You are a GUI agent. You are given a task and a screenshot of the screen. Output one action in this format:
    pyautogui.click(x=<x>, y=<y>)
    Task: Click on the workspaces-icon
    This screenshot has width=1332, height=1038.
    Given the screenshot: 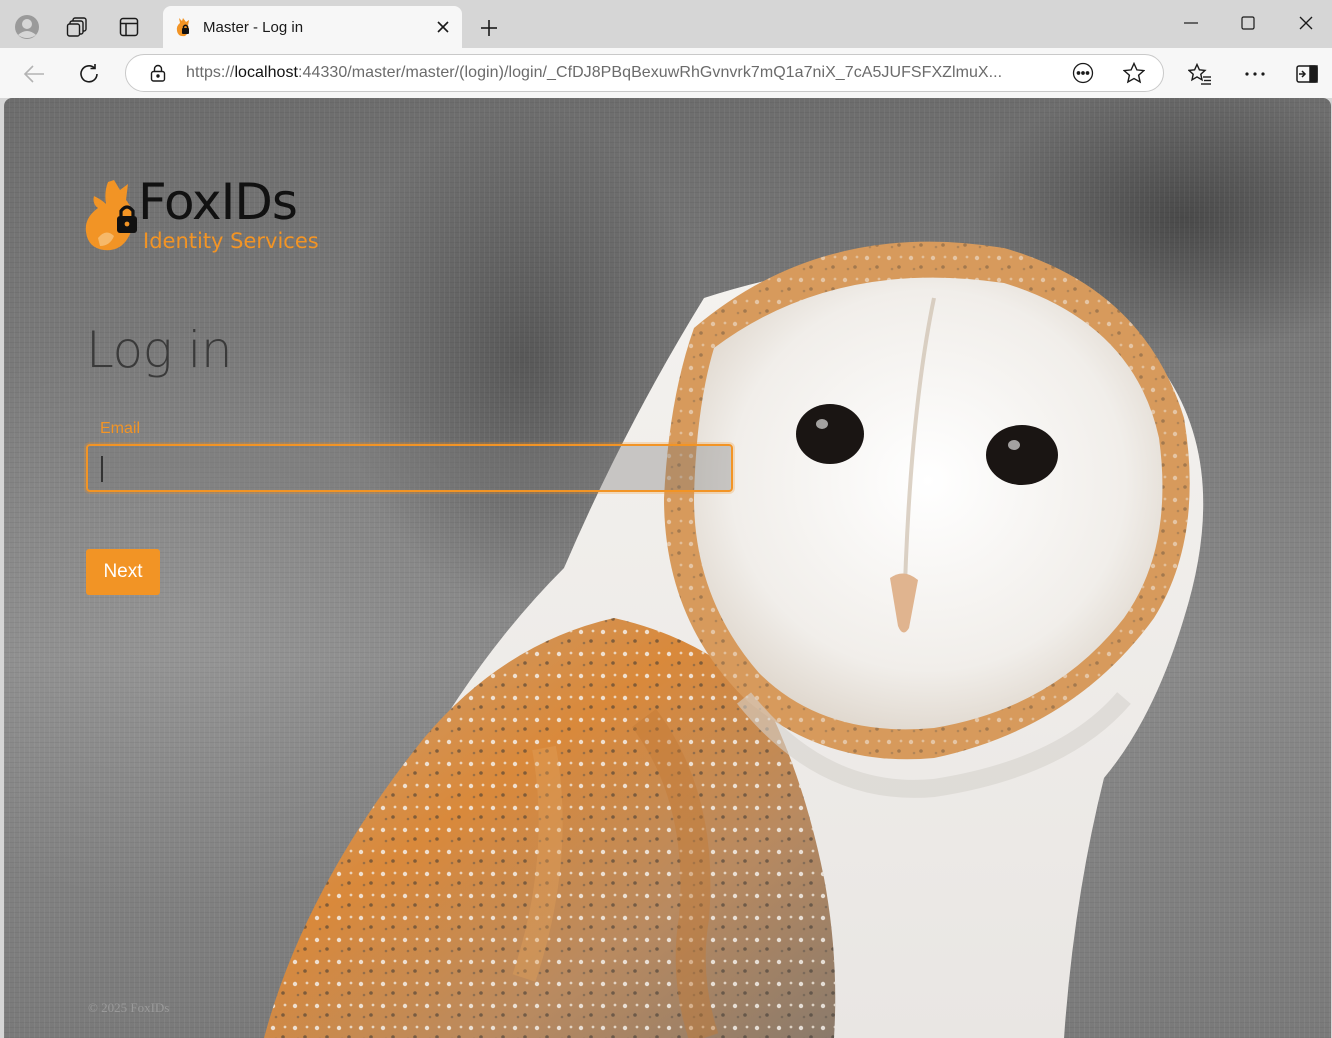 What is the action you would take?
    pyautogui.click(x=77, y=27)
    